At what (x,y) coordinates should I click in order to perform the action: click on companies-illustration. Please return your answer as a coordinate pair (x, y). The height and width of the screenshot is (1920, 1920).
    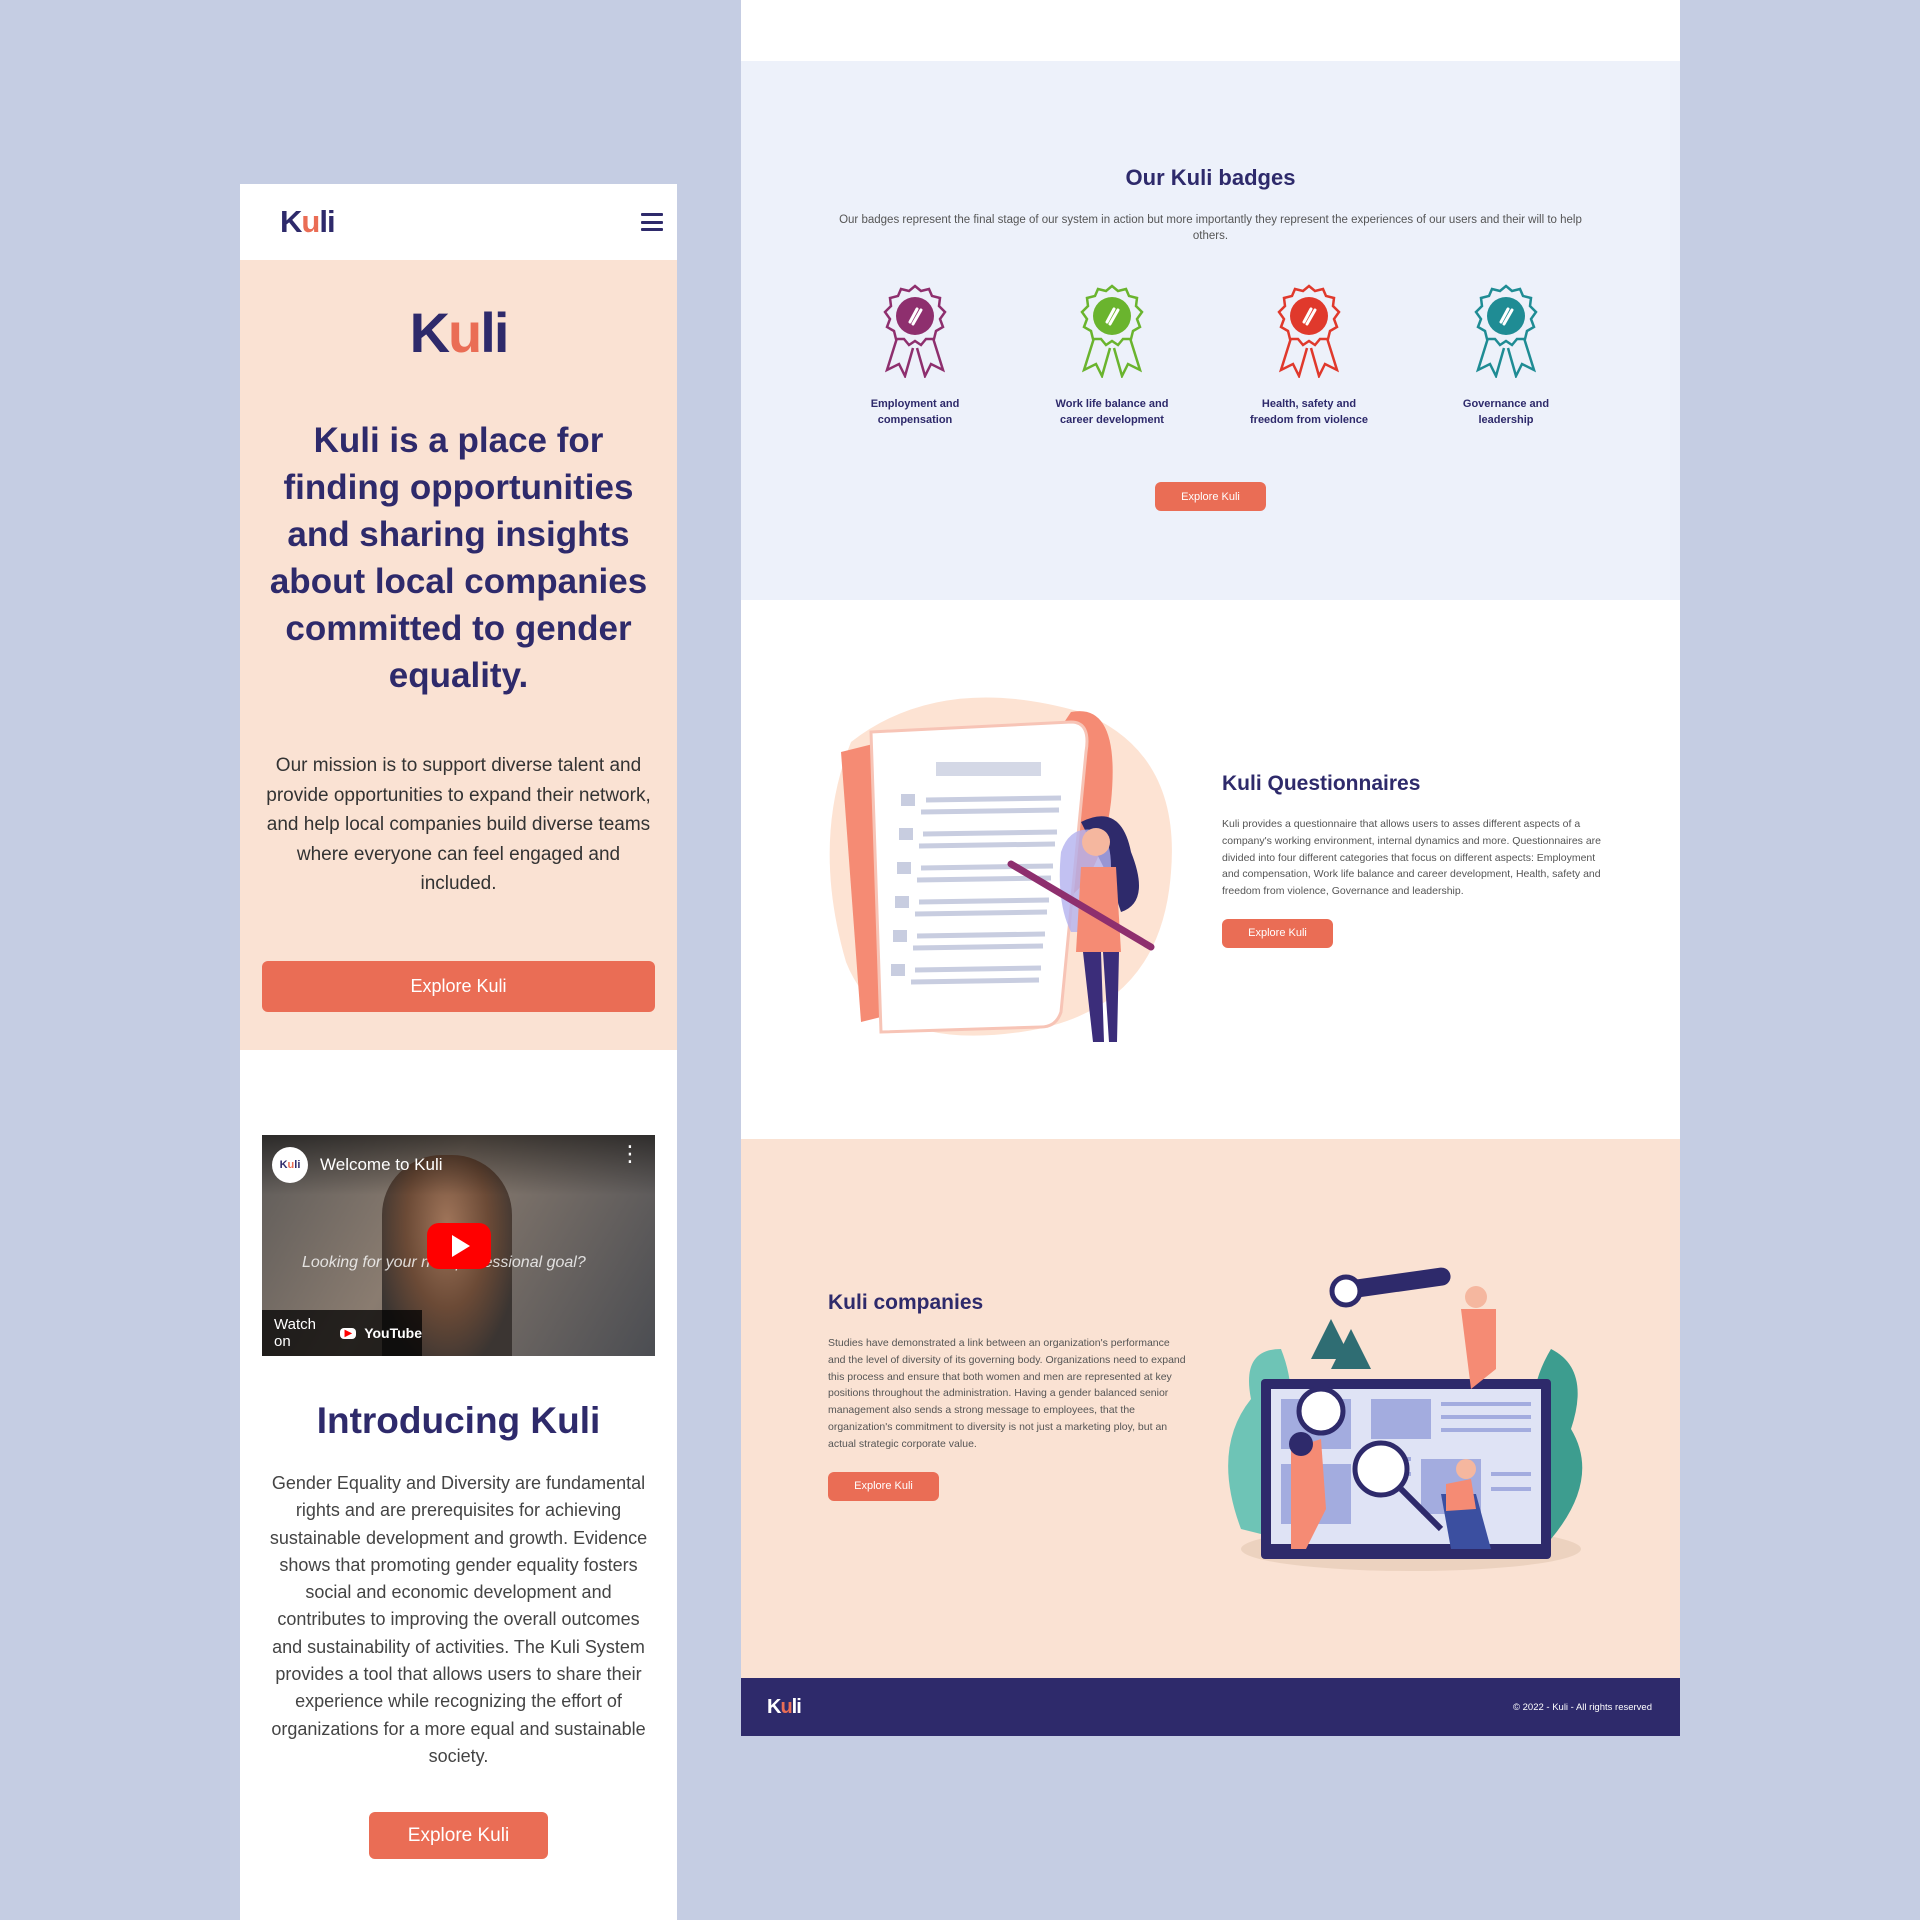
    Looking at the image, I should click on (1405, 1419).